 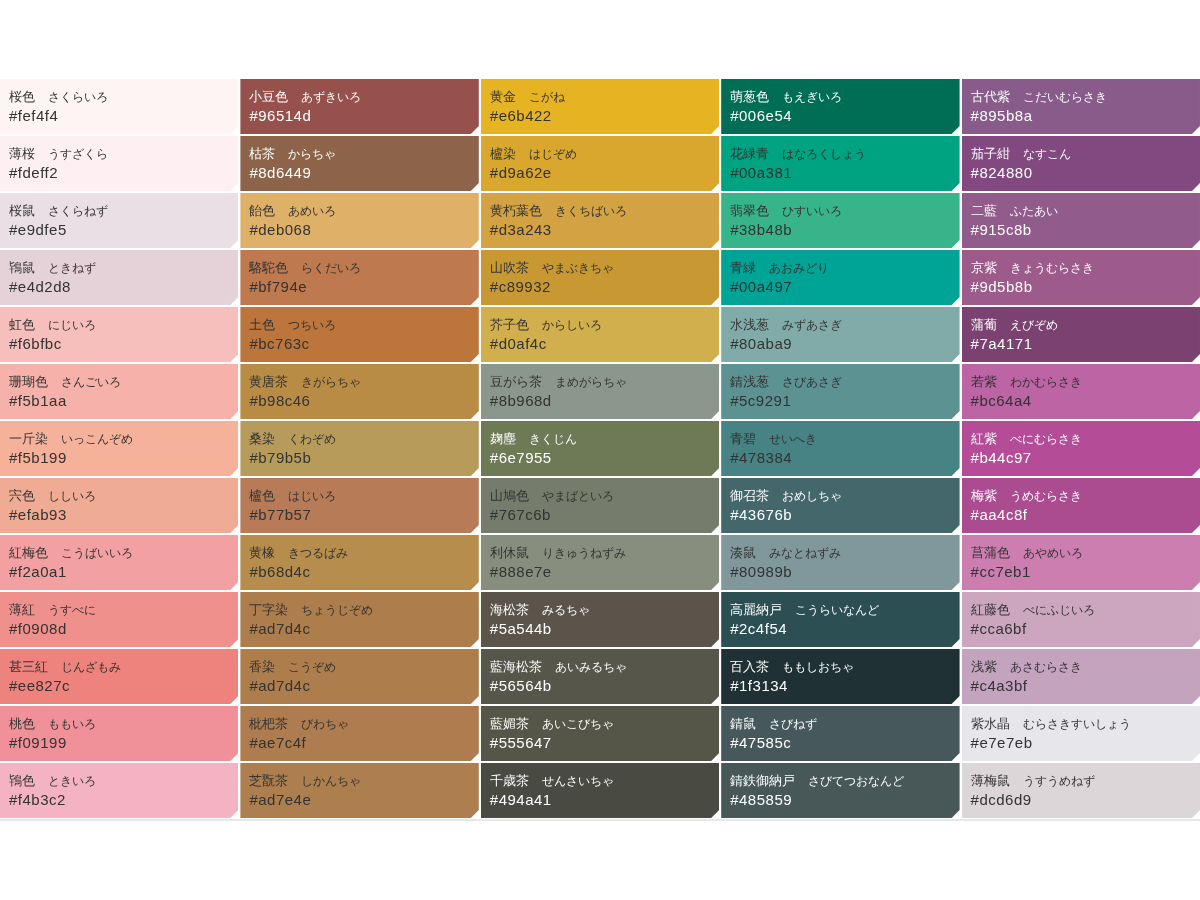 I want to click on color-name: 菖蒲色, so click(x=990, y=553).